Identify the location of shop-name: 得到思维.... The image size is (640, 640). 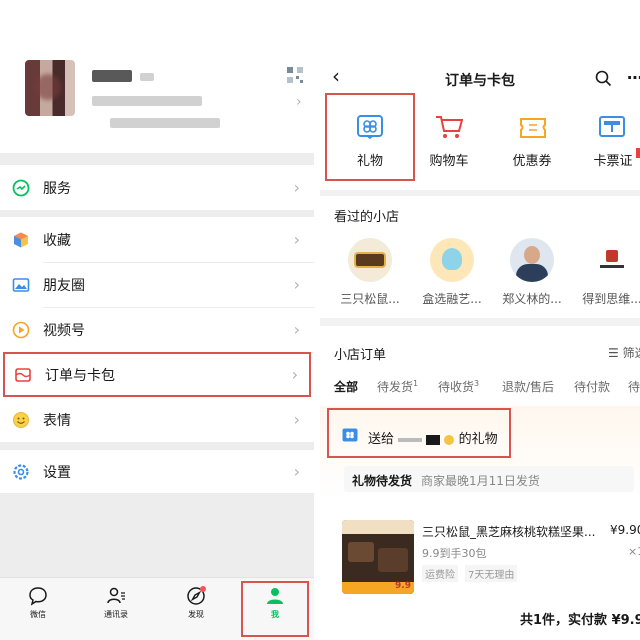
(611, 299).